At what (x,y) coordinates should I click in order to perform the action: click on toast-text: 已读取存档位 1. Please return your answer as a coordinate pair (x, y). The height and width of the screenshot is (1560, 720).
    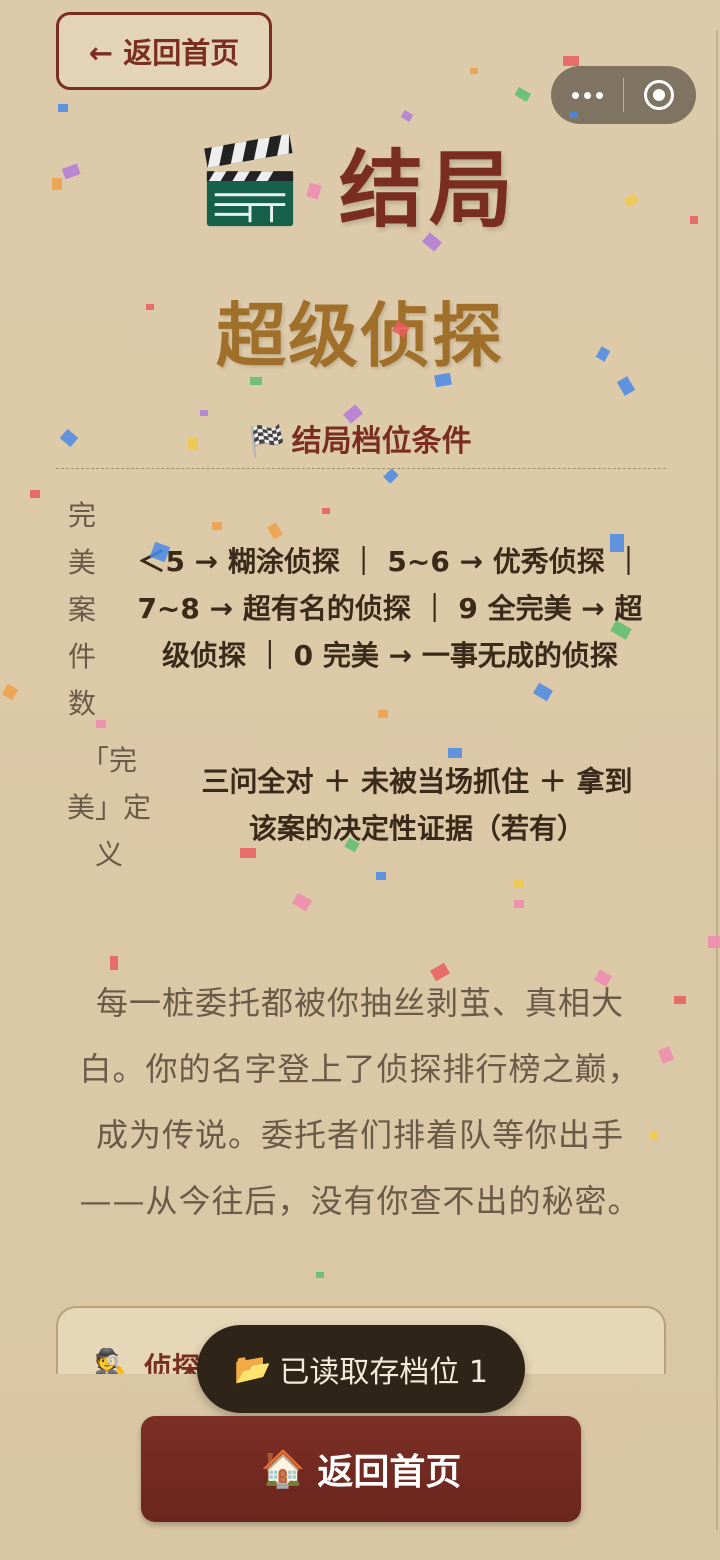
    Looking at the image, I should click on (383, 1372).